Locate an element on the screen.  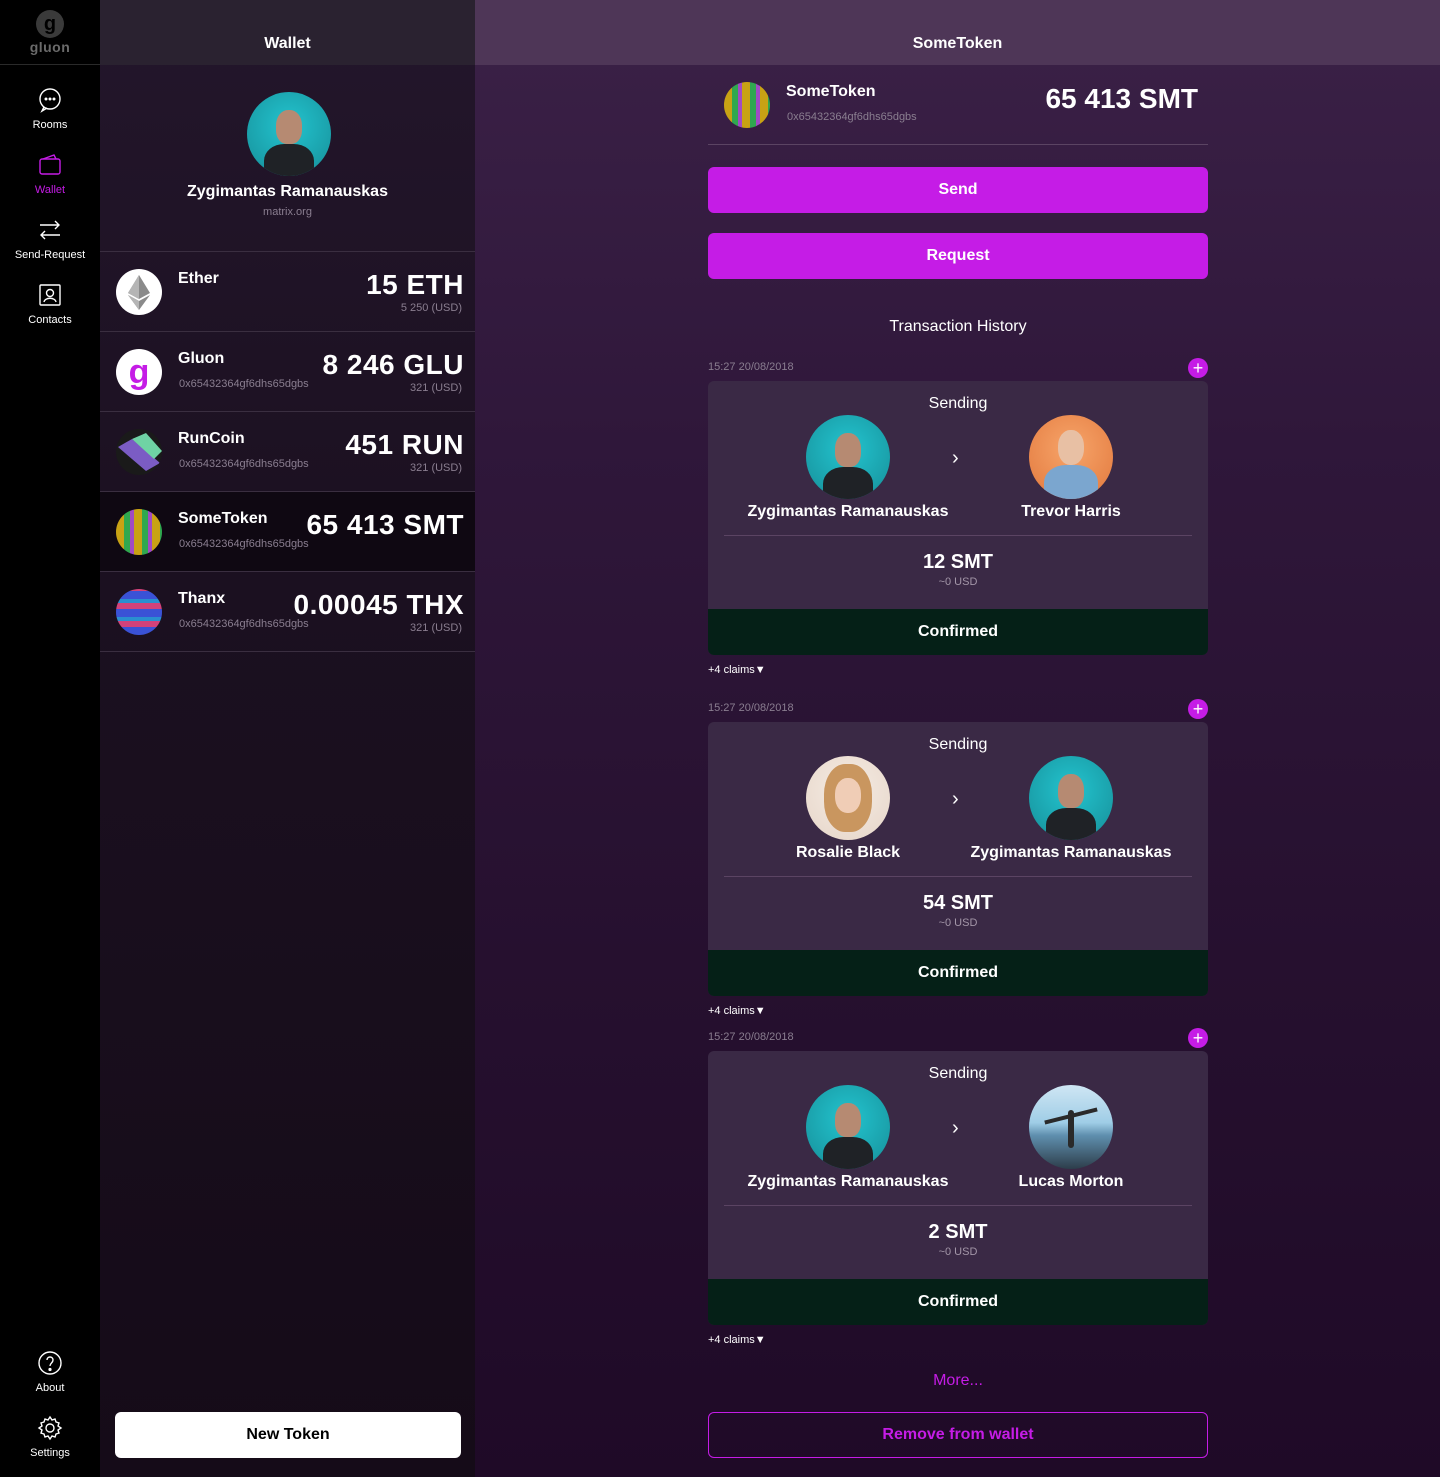
token-name: RunCoin is located at coordinates (211, 438).